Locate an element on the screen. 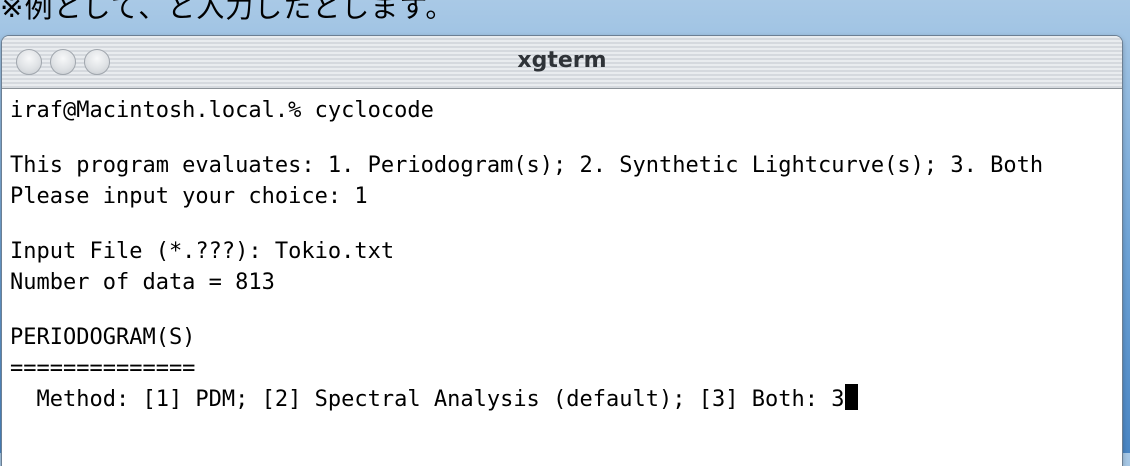 The height and width of the screenshot is (466, 1130). terminal-line: Number of data = 813 is located at coordinates (142, 282).